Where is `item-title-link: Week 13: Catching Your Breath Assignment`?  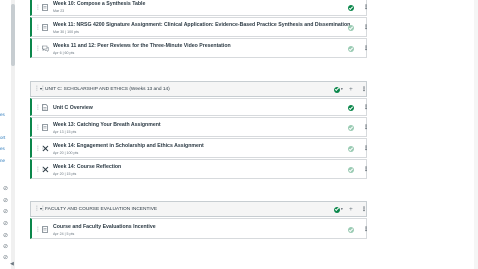 item-title-link: Week 13: Catching Your Breath Assignment is located at coordinates (107, 125).